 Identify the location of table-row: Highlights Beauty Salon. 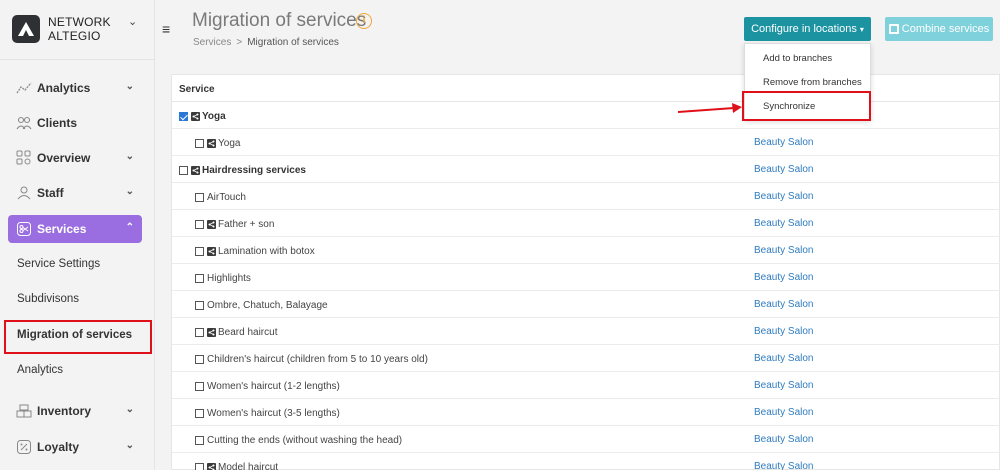
(586, 277).